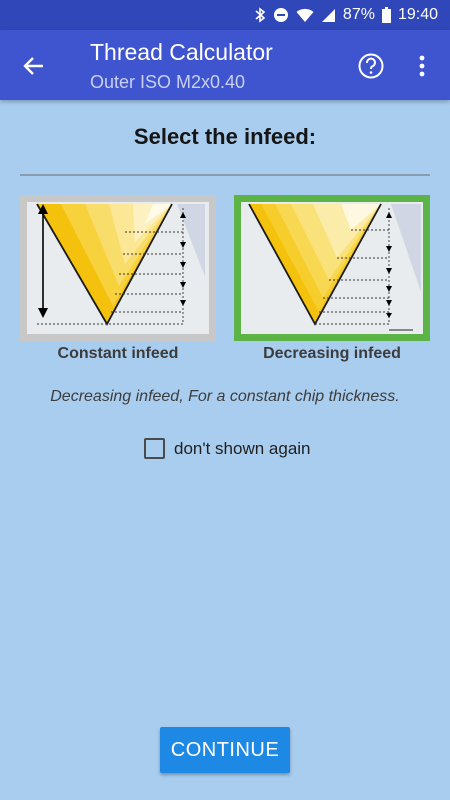 This screenshot has width=450, height=800. What do you see at coordinates (154, 448) in the screenshot?
I see `dont-show-again-checkbox` at bounding box center [154, 448].